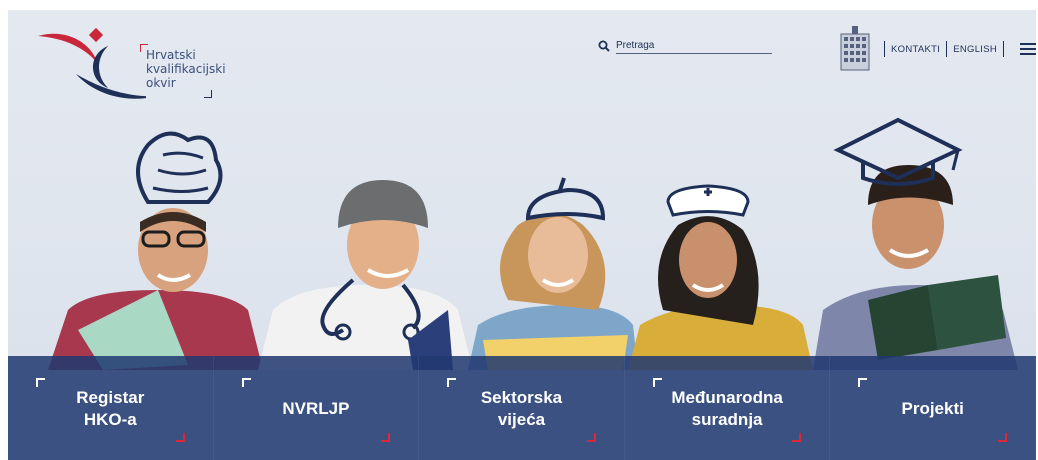  I want to click on building-icon, so click(855, 48).